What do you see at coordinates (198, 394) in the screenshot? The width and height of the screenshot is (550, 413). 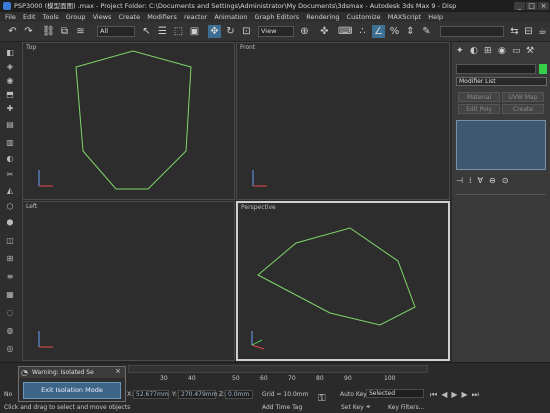 I see `y-coordinate-field: 270.479mm` at bounding box center [198, 394].